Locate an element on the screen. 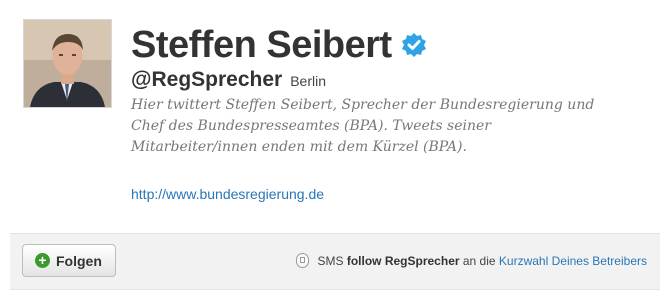 Image resolution: width=667 pixels, height=303 pixels. follow-button: + Folgen is located at coordinates (69, 260).